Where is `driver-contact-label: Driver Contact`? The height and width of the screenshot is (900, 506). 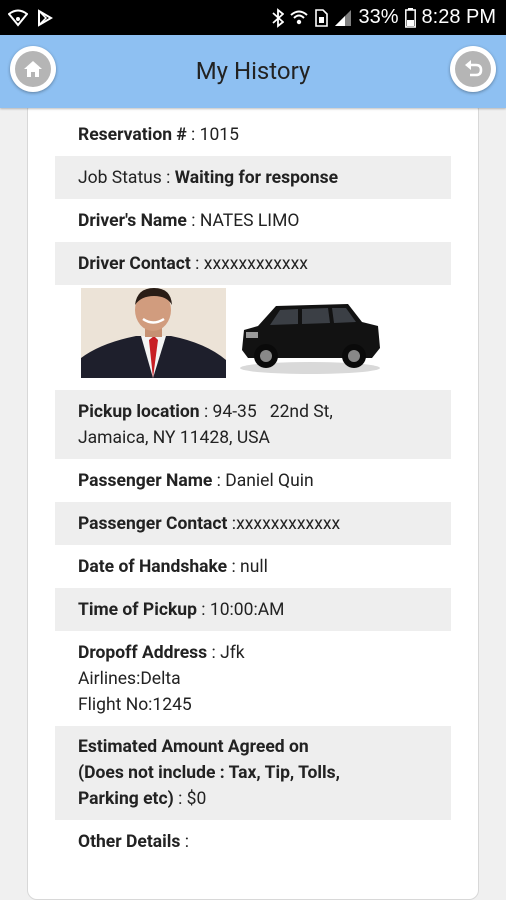 driver-contact-label: Driver Contact is located at coordinates (134, 263).